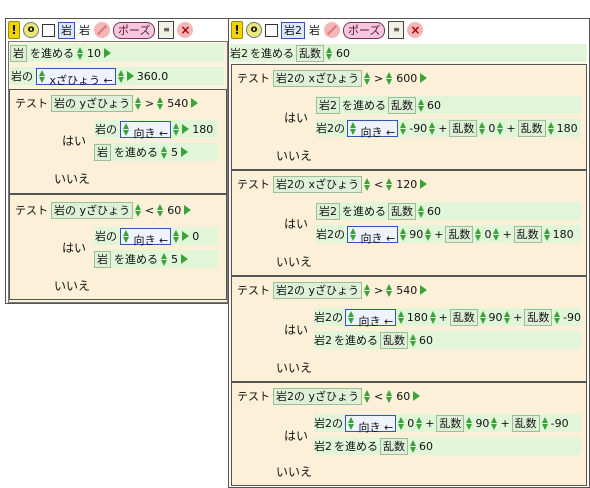 This screenshot has height=488, width=590. I want to click on set-x-command: 岩の xざひょう ← 360.0, so click(117, 77).